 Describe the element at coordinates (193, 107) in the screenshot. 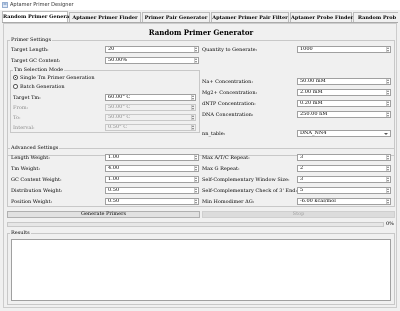

I see `from-spinner` at that location.